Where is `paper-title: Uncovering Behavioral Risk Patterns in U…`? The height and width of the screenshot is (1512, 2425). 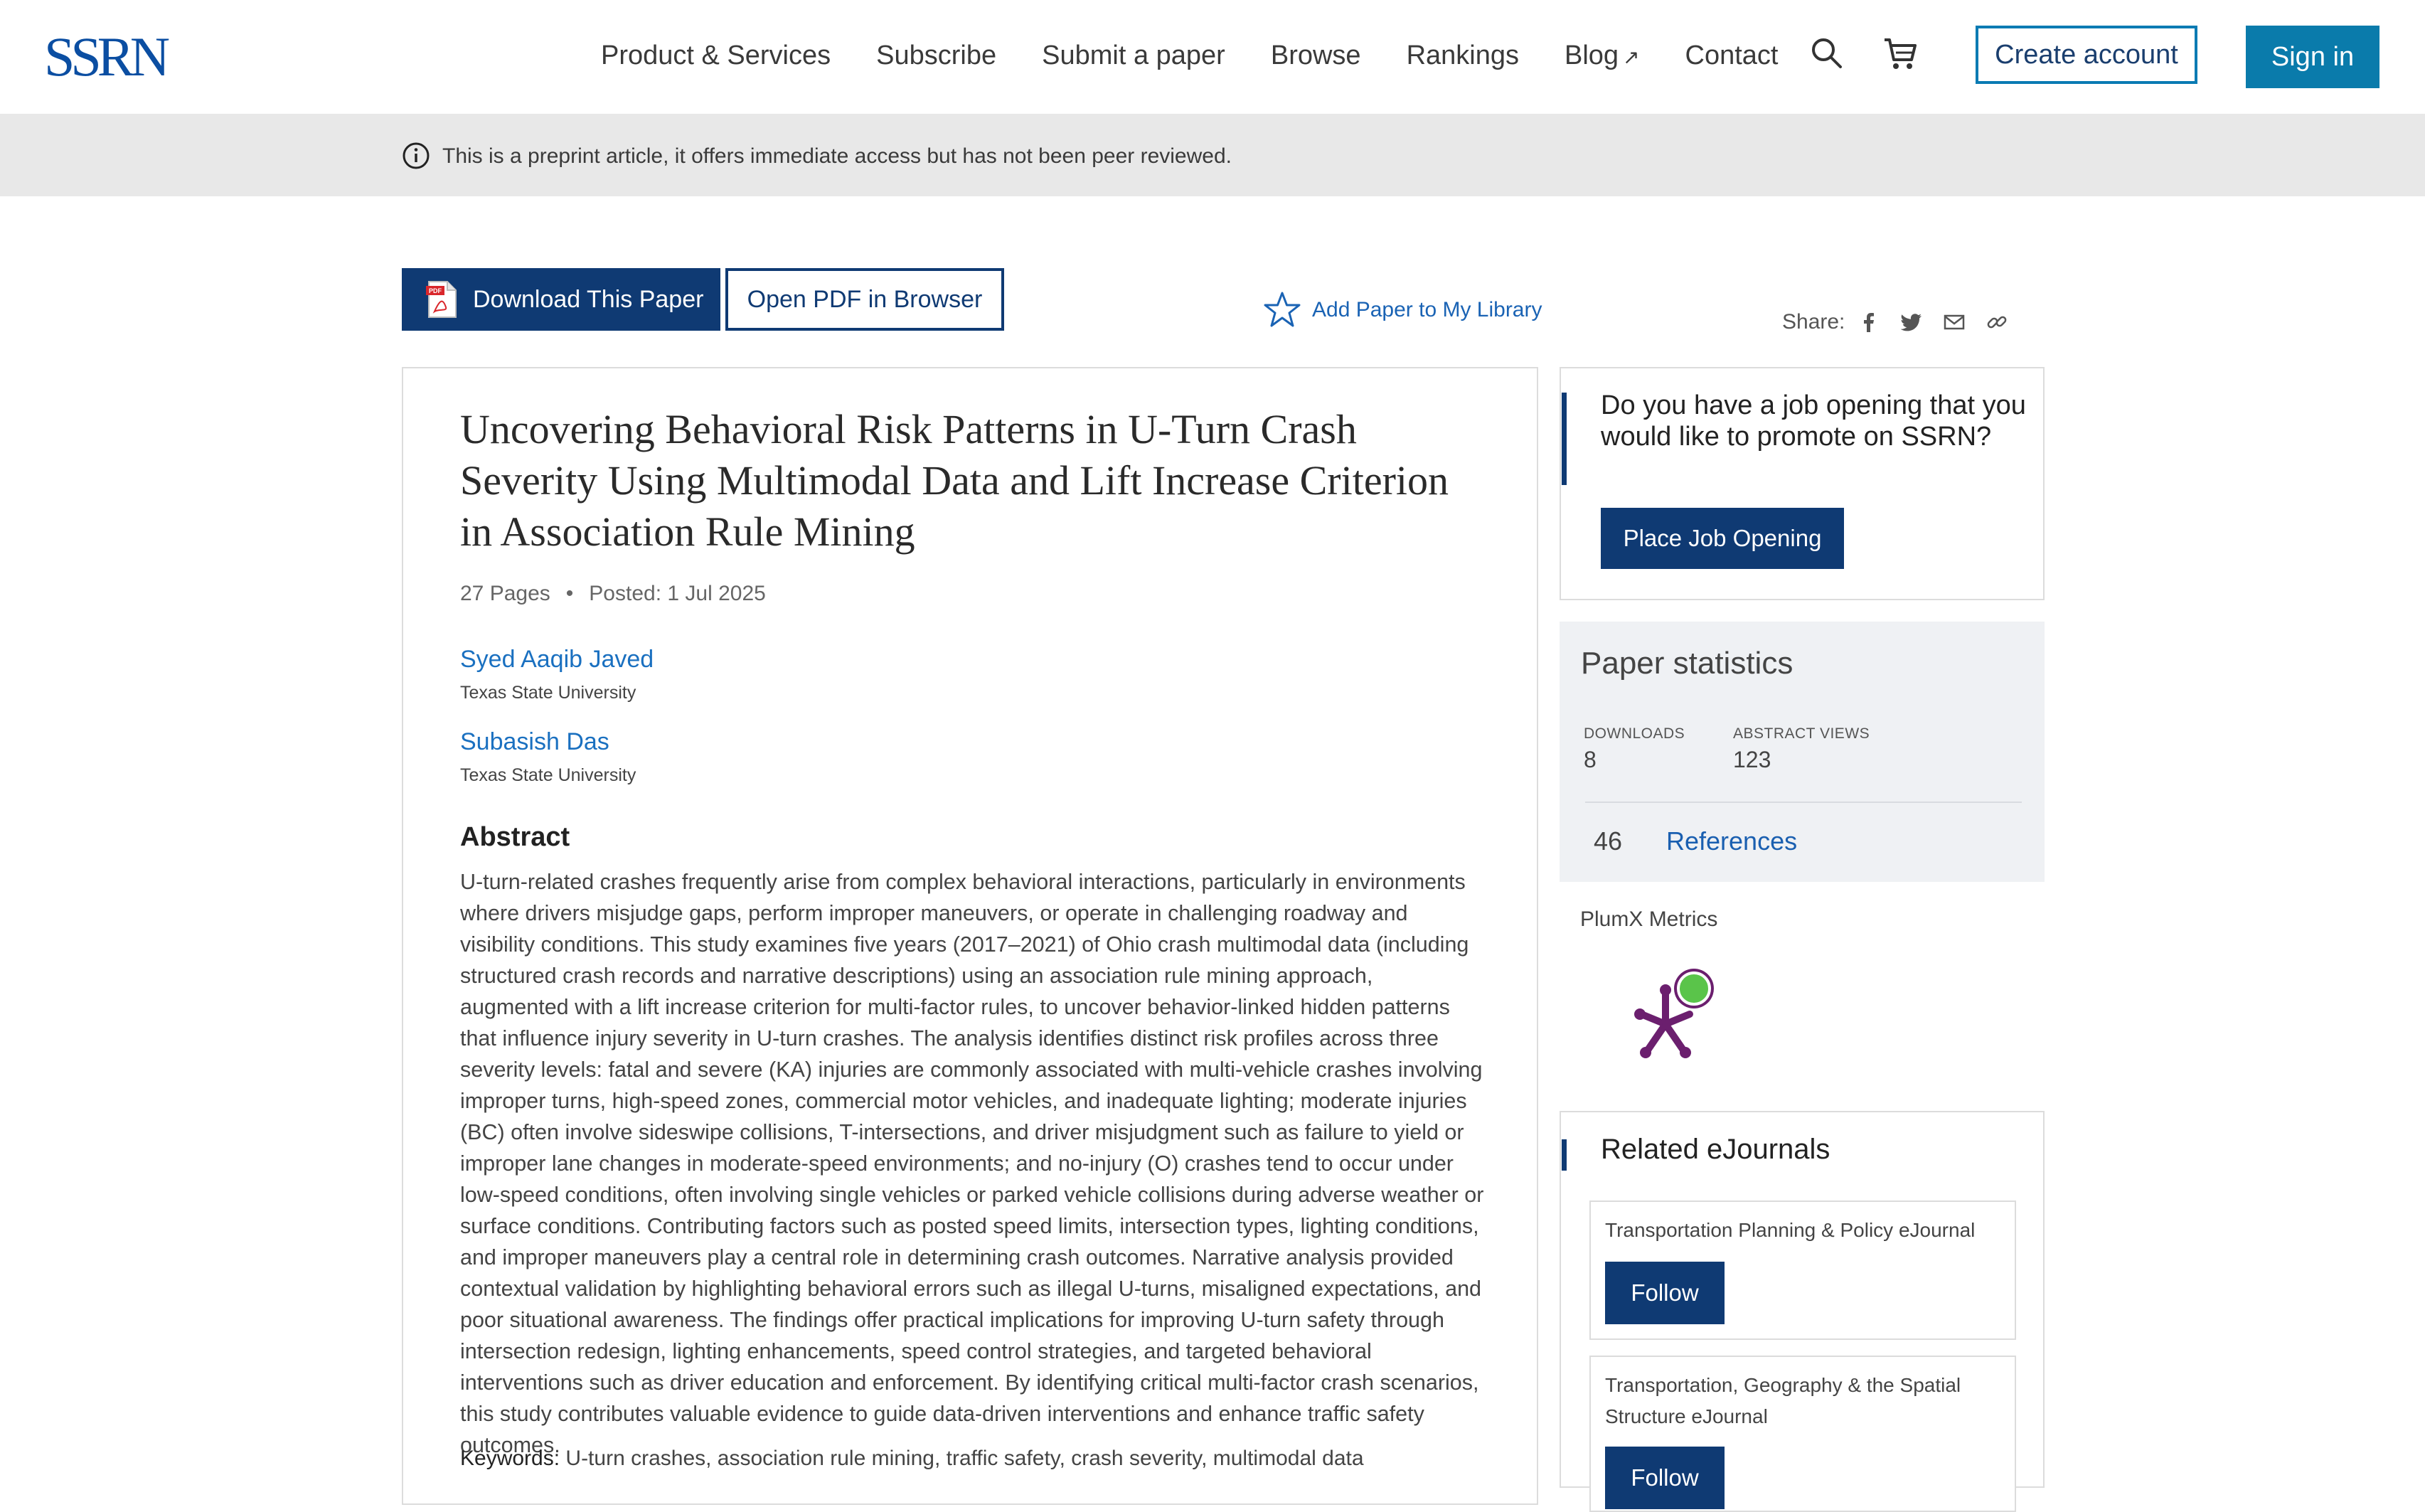
paper-title: Uncovering Behavioral Risk Patterns in U… is located at coordinates (954, 480).